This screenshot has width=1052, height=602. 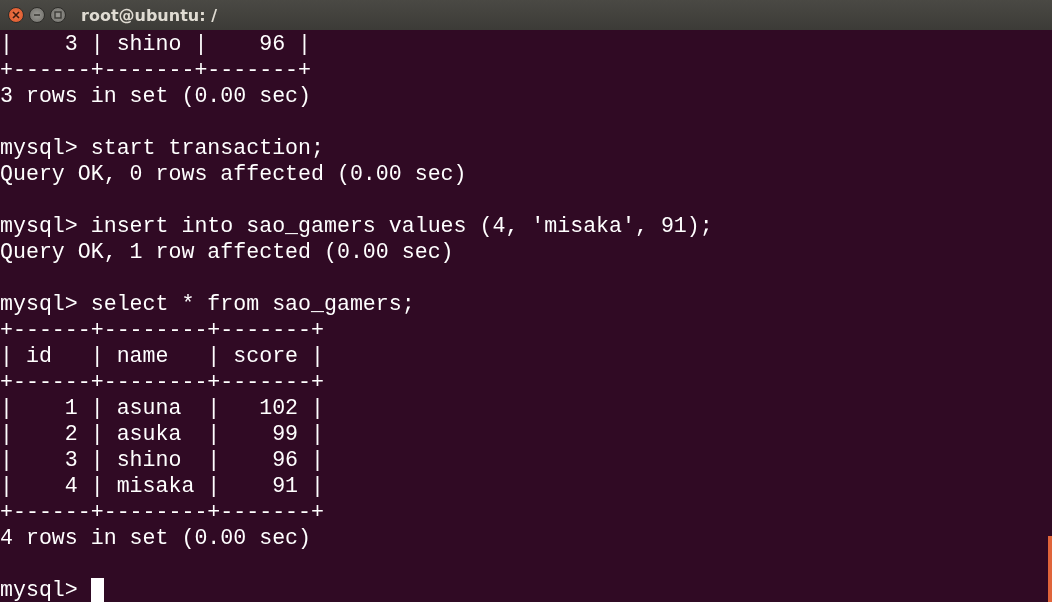 What do you see at coordinates (227, 252) in the screenshot?
I see `terminal-line: Query OK, 1 row affected (0.00 sec)` at bounding box center [227, 252].